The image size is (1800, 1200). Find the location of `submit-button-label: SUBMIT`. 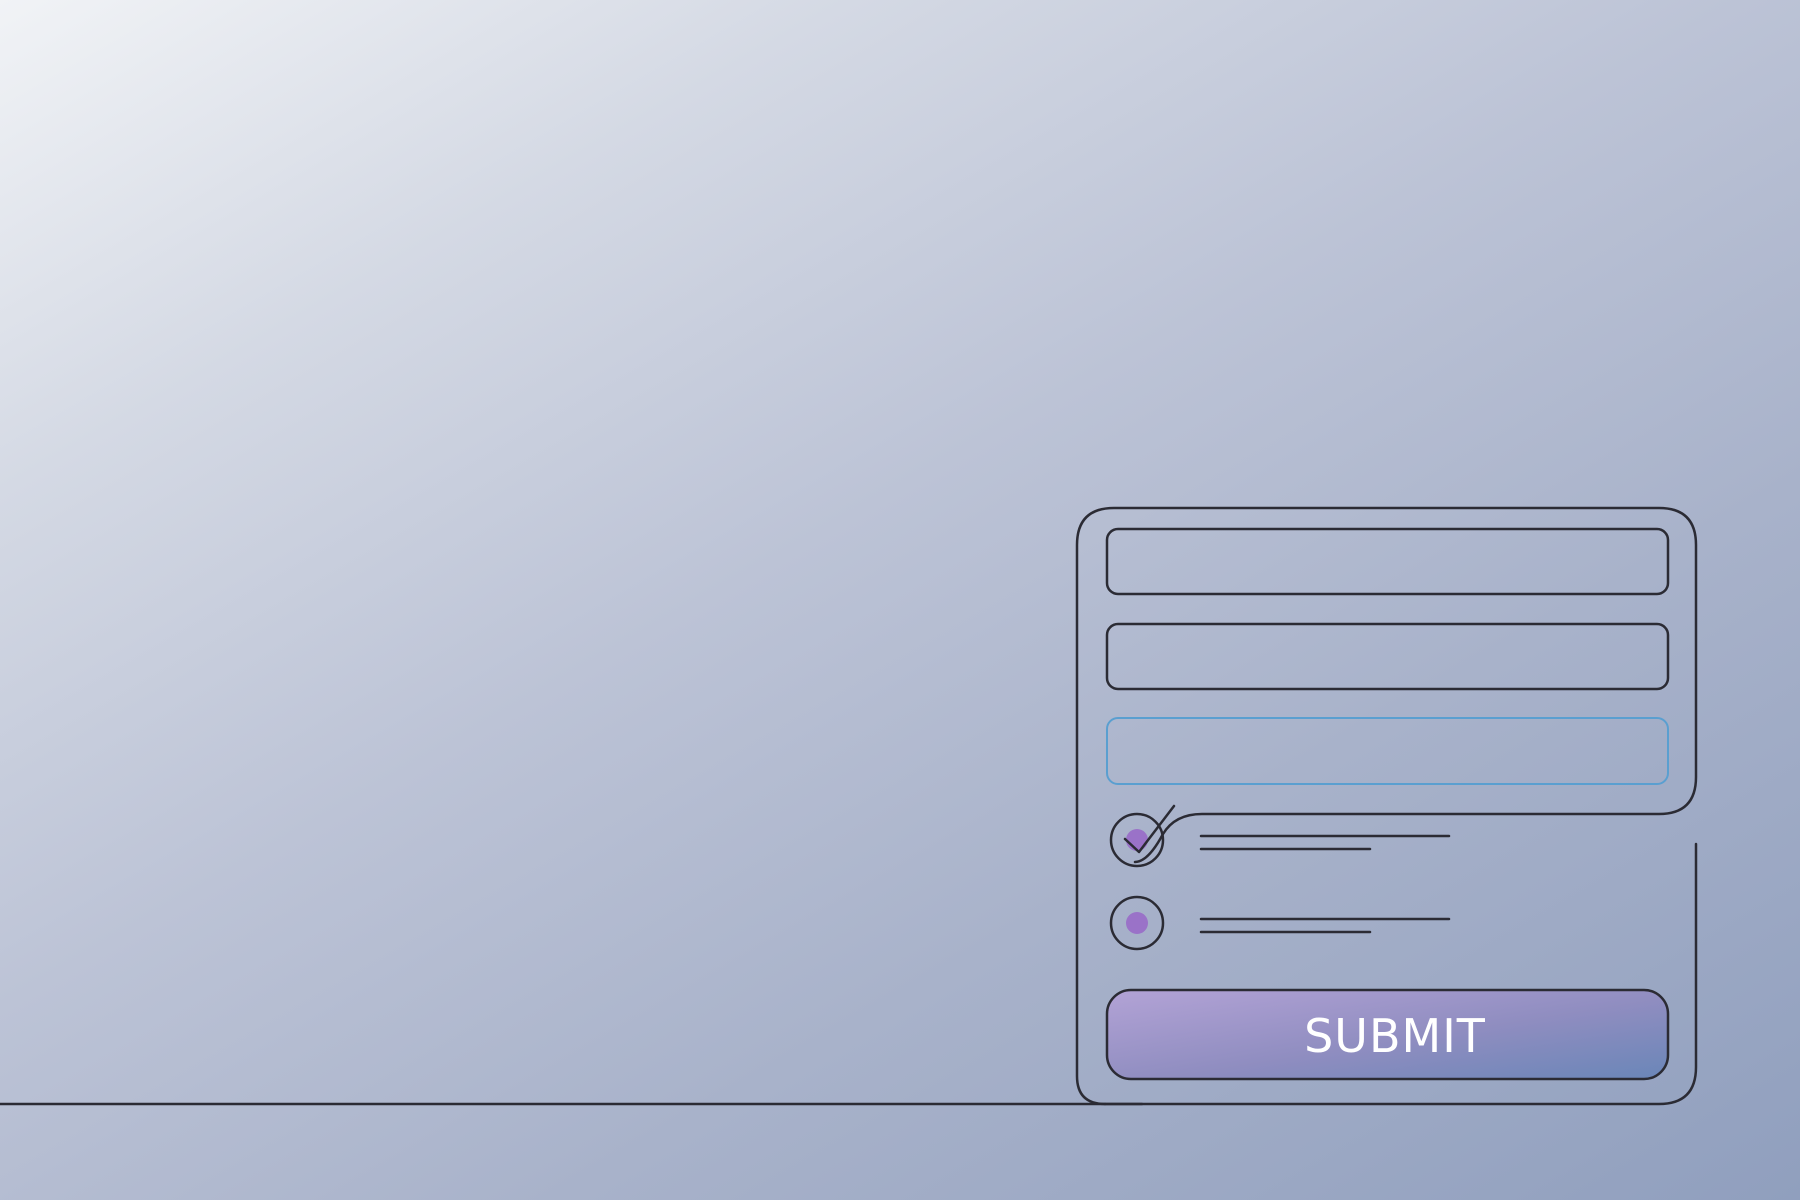

submit-button-label: SUBMIT is located at coordinates (1395, 1036).